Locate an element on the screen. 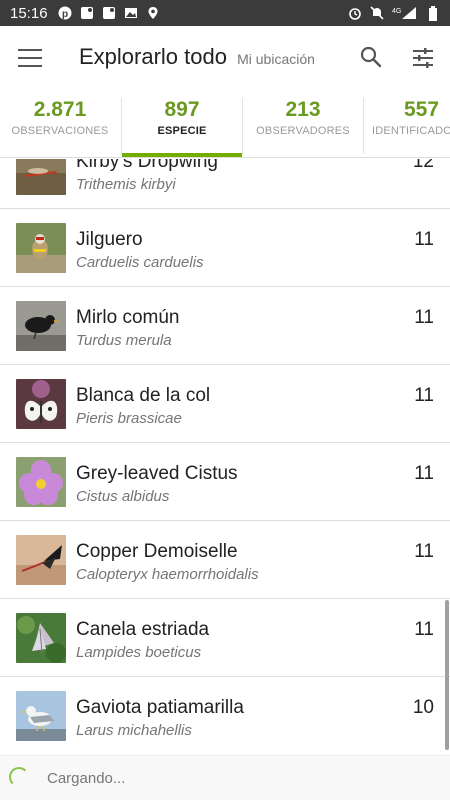 The height and width of the screenshot is (800, 450). tab-label: ESPECIE is located at coordinates (182, 131).